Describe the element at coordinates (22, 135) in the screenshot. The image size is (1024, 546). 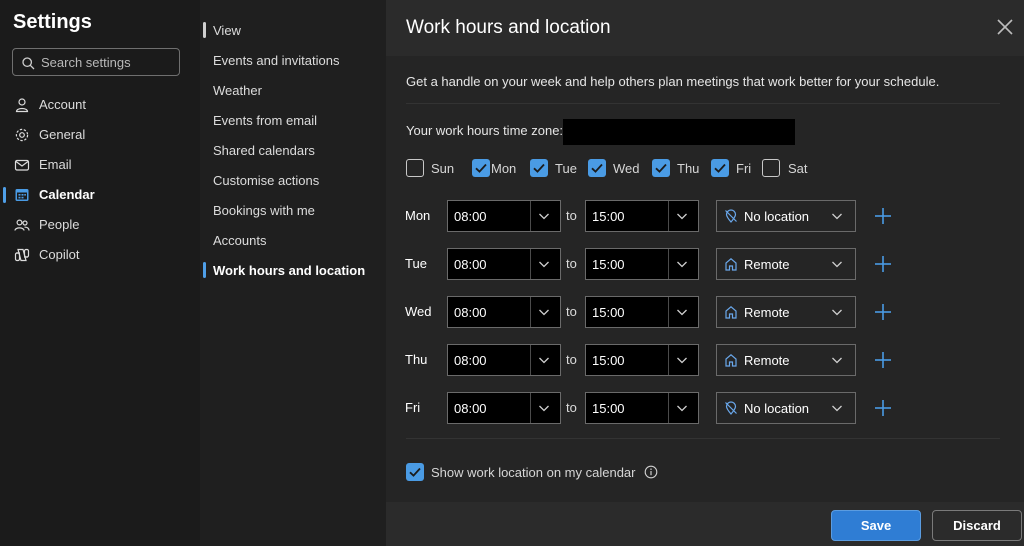
I see `gear-icon` at that location.